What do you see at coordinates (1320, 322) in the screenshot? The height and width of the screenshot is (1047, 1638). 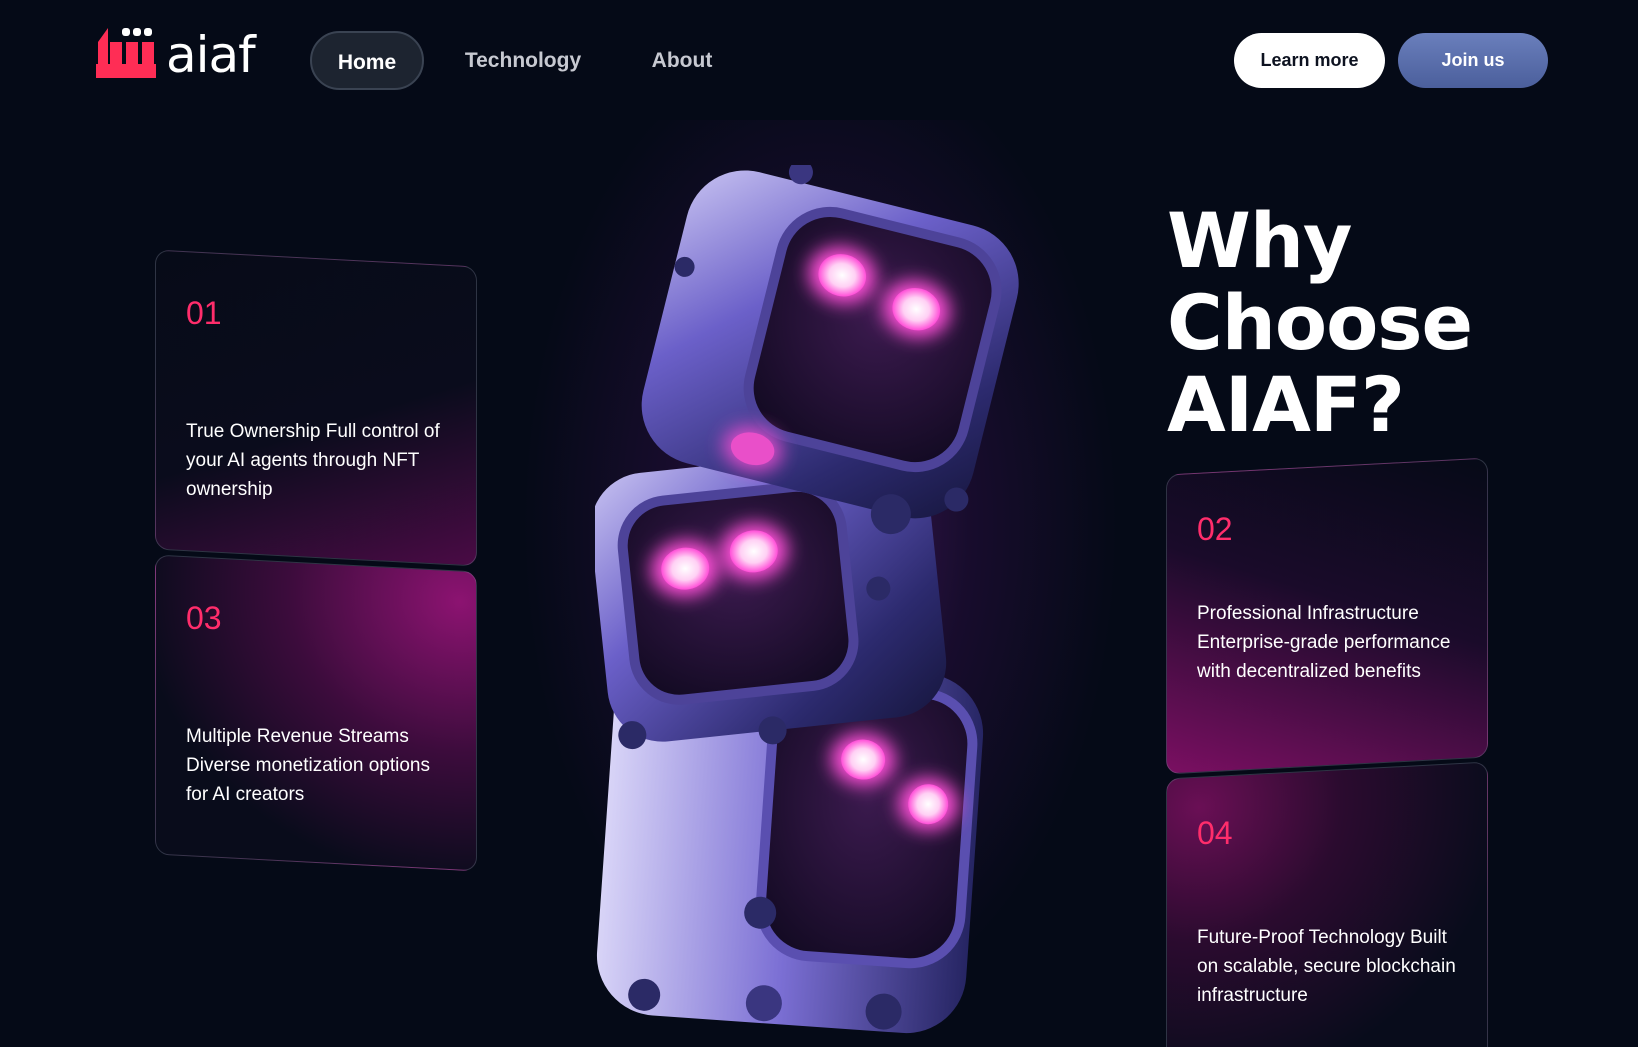 I see `heading-line-2: Choose` at bounding box center [1320, 322].